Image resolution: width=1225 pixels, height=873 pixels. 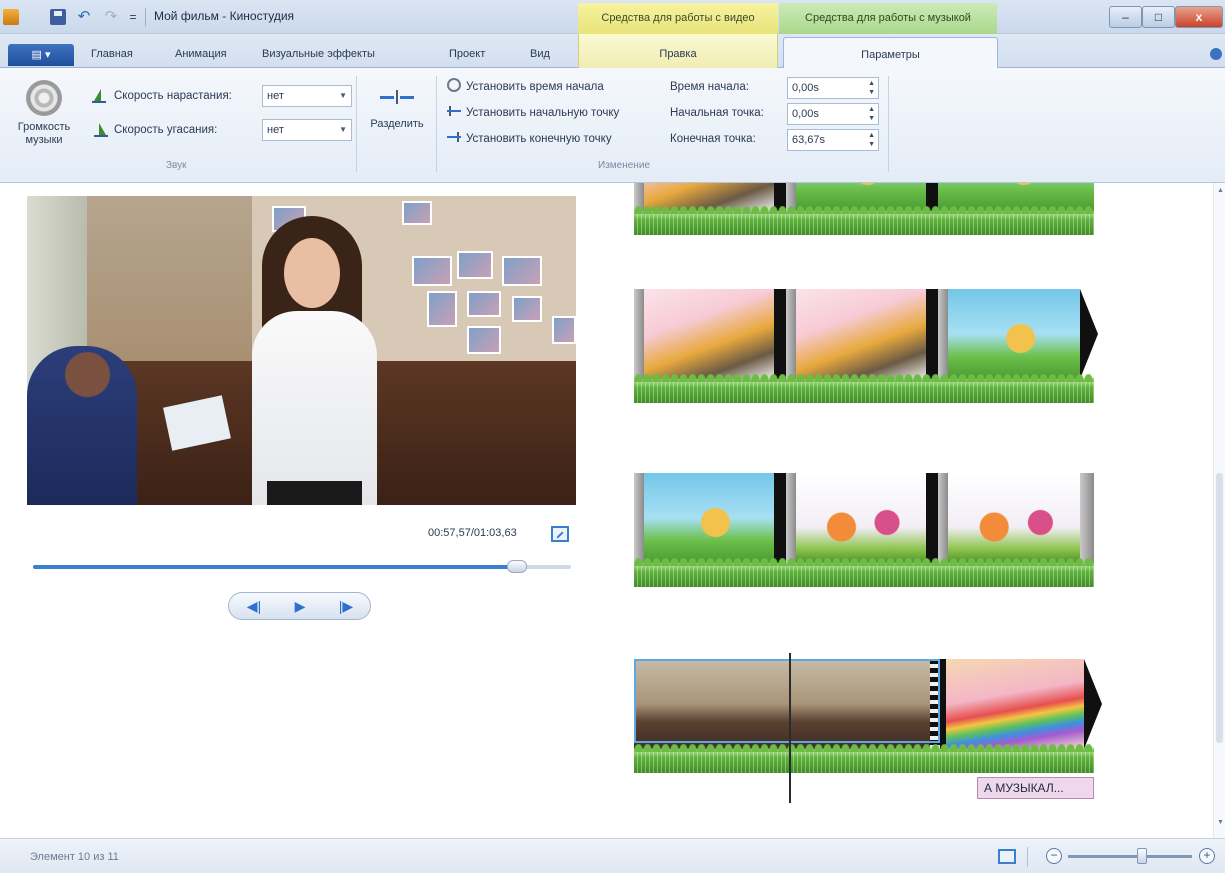 I want to click on redo-icon: ↷, so click(x=111, y=17).